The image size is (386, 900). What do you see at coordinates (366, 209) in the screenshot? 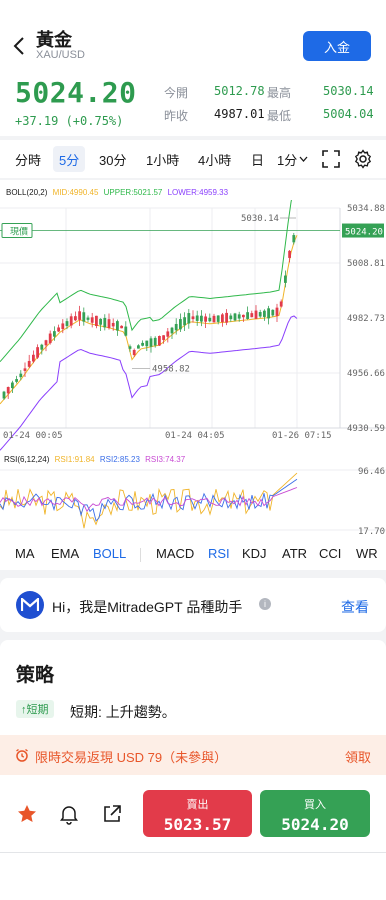
I see `price-tick-label: 5034.88` at bounding box center [366, 209].